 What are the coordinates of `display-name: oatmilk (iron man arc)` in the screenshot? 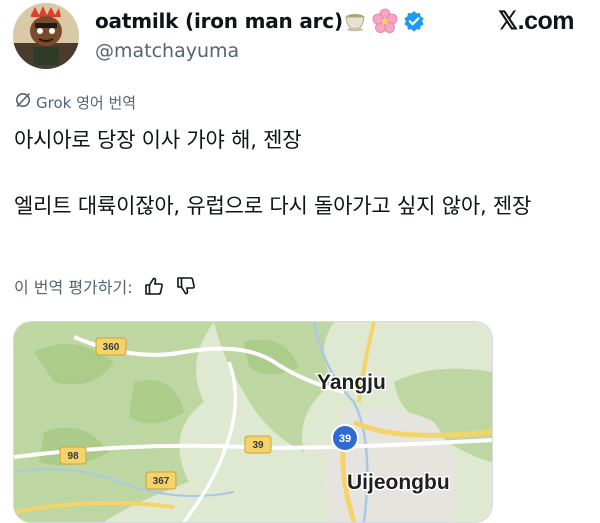 It's located at (219, 21).